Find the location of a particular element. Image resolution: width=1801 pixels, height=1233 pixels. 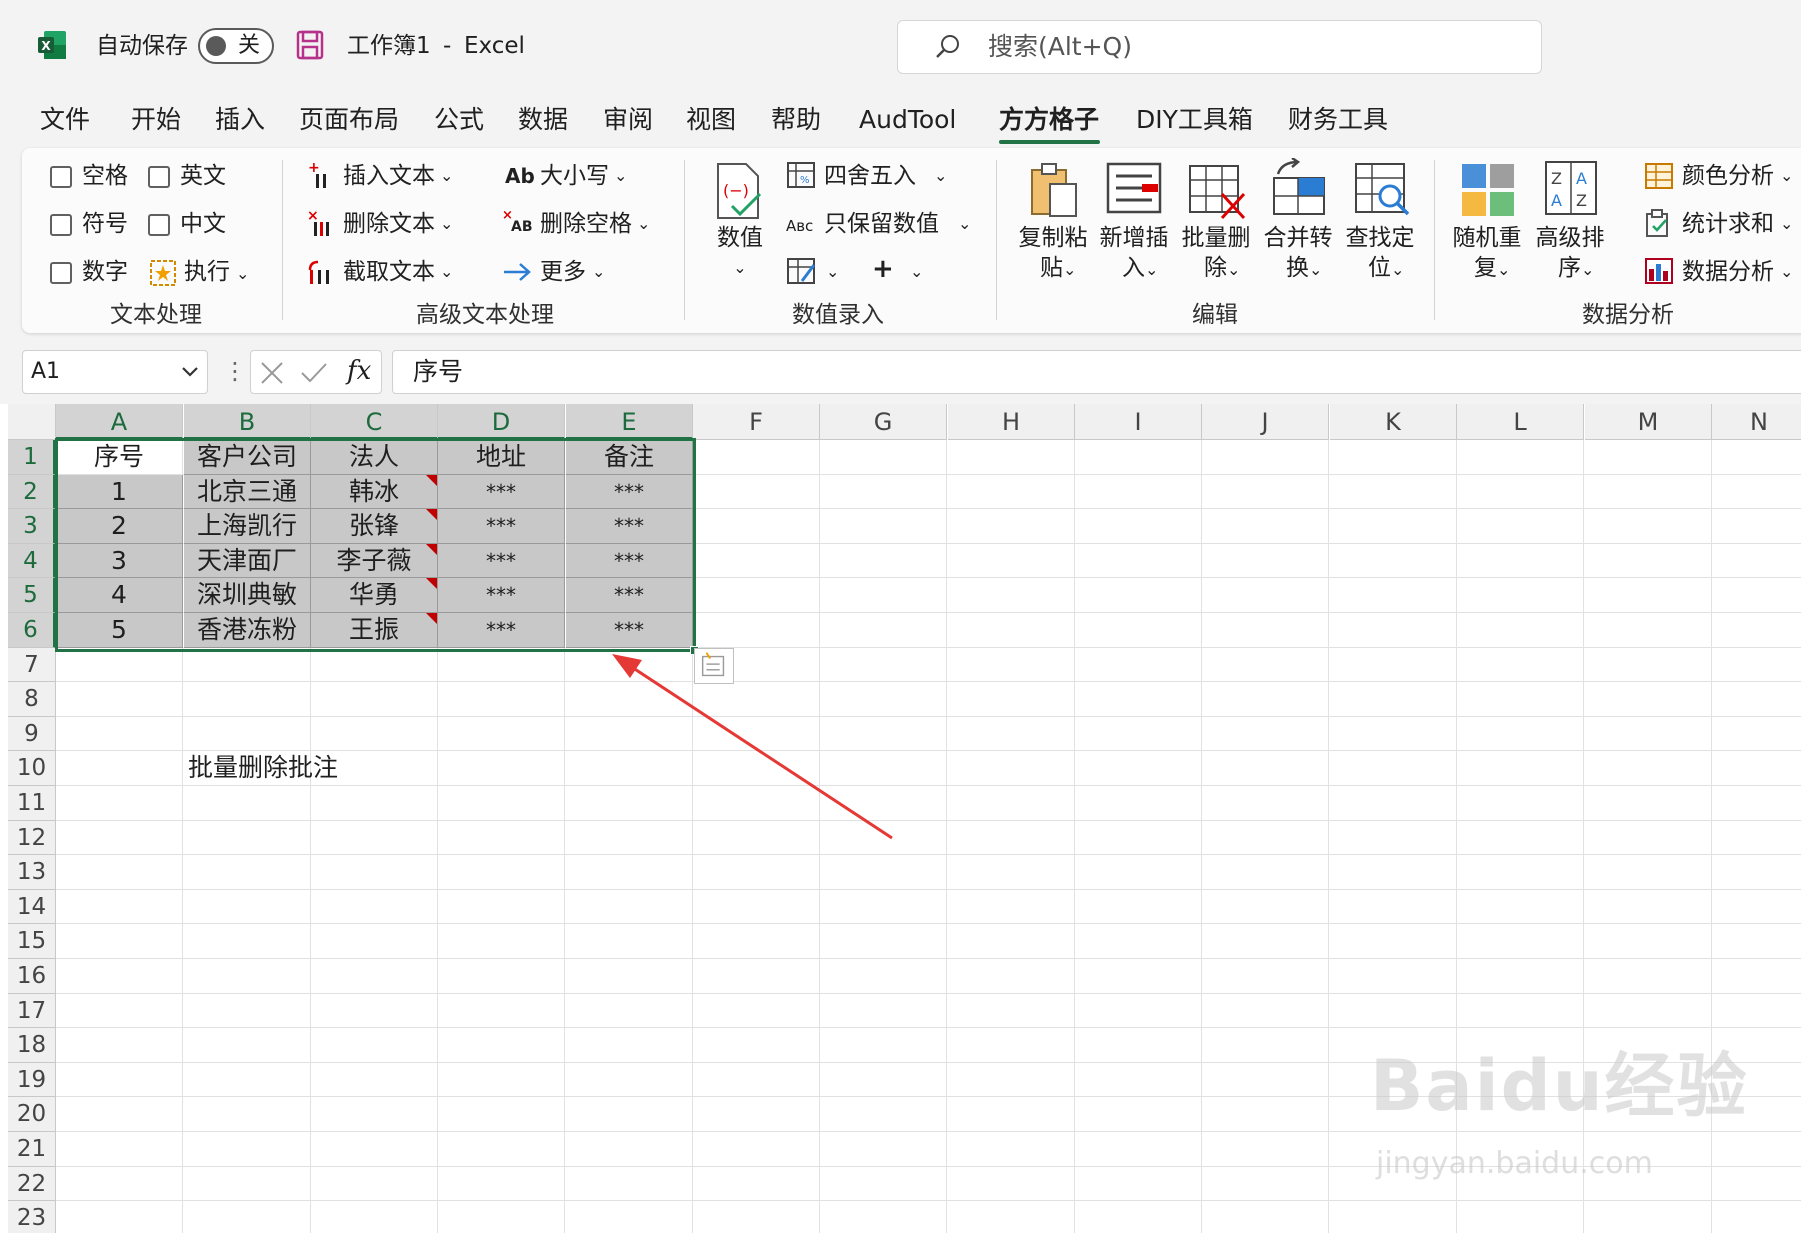

delete-space-button: 删除空格 is located at coordinates (586, 224).